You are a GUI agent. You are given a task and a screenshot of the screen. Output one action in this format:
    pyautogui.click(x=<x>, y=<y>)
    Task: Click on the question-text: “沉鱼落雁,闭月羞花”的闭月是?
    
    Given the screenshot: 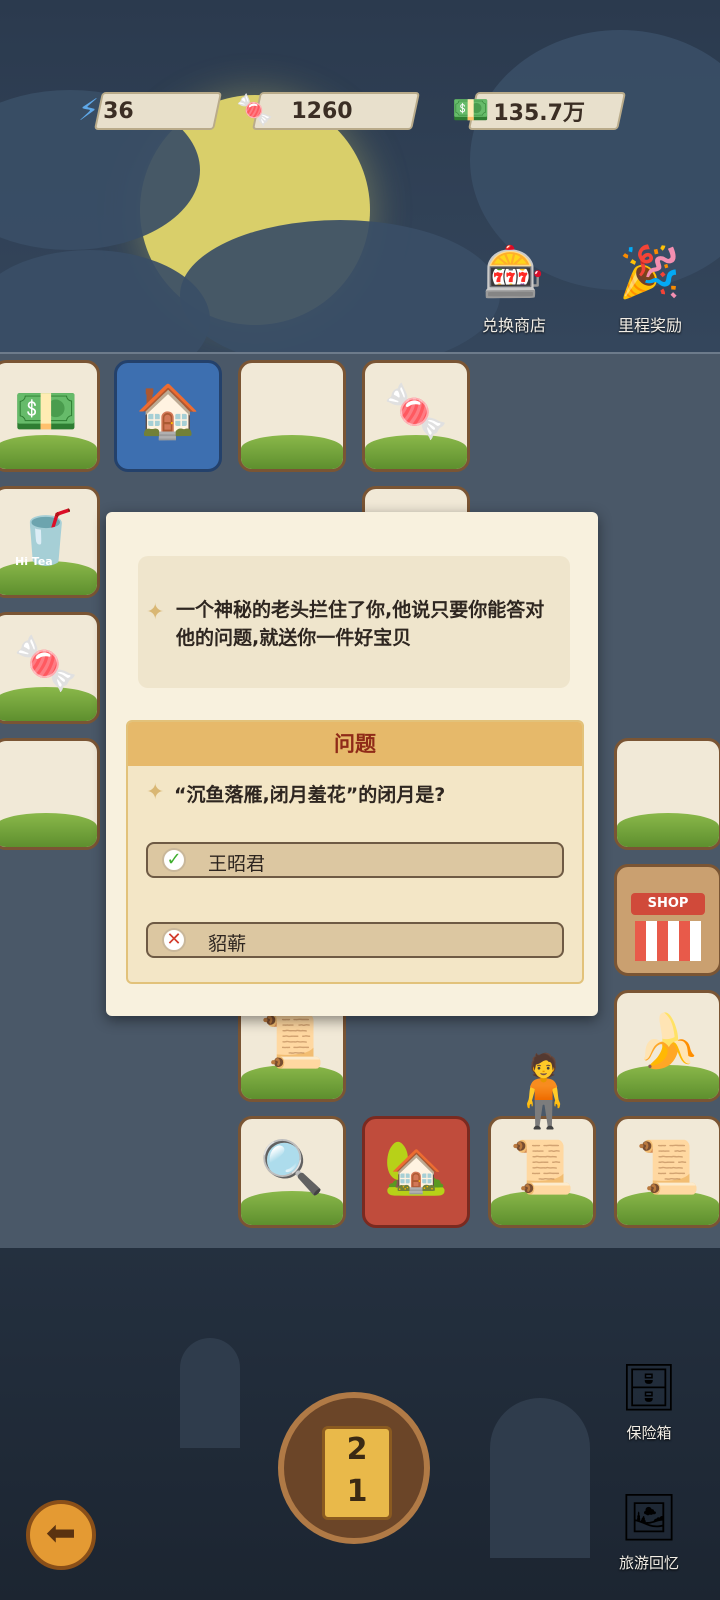 What is the action you would take?
    pyautogui.click(x=310, y=795)
    